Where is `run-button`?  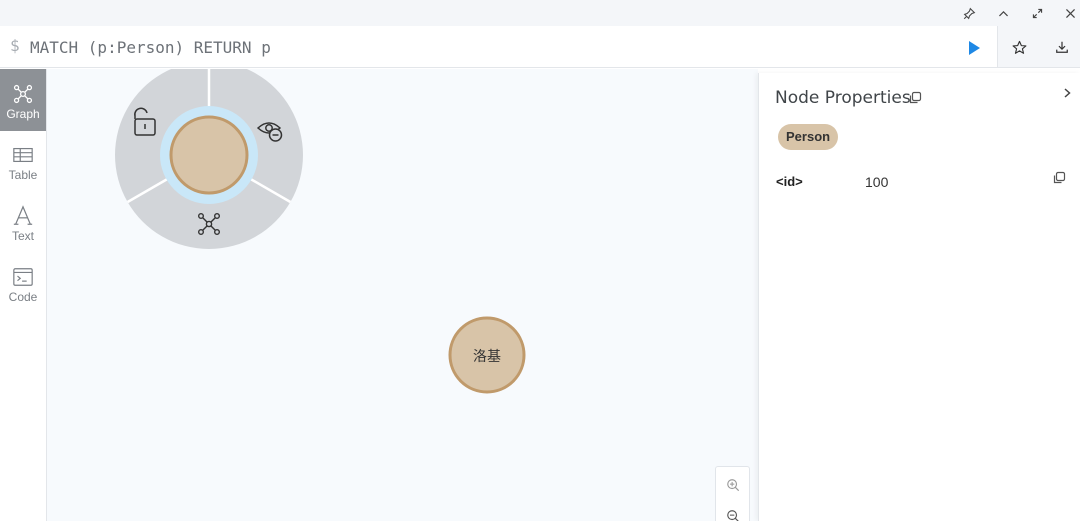 run-button is located at coordinates (974, 48).